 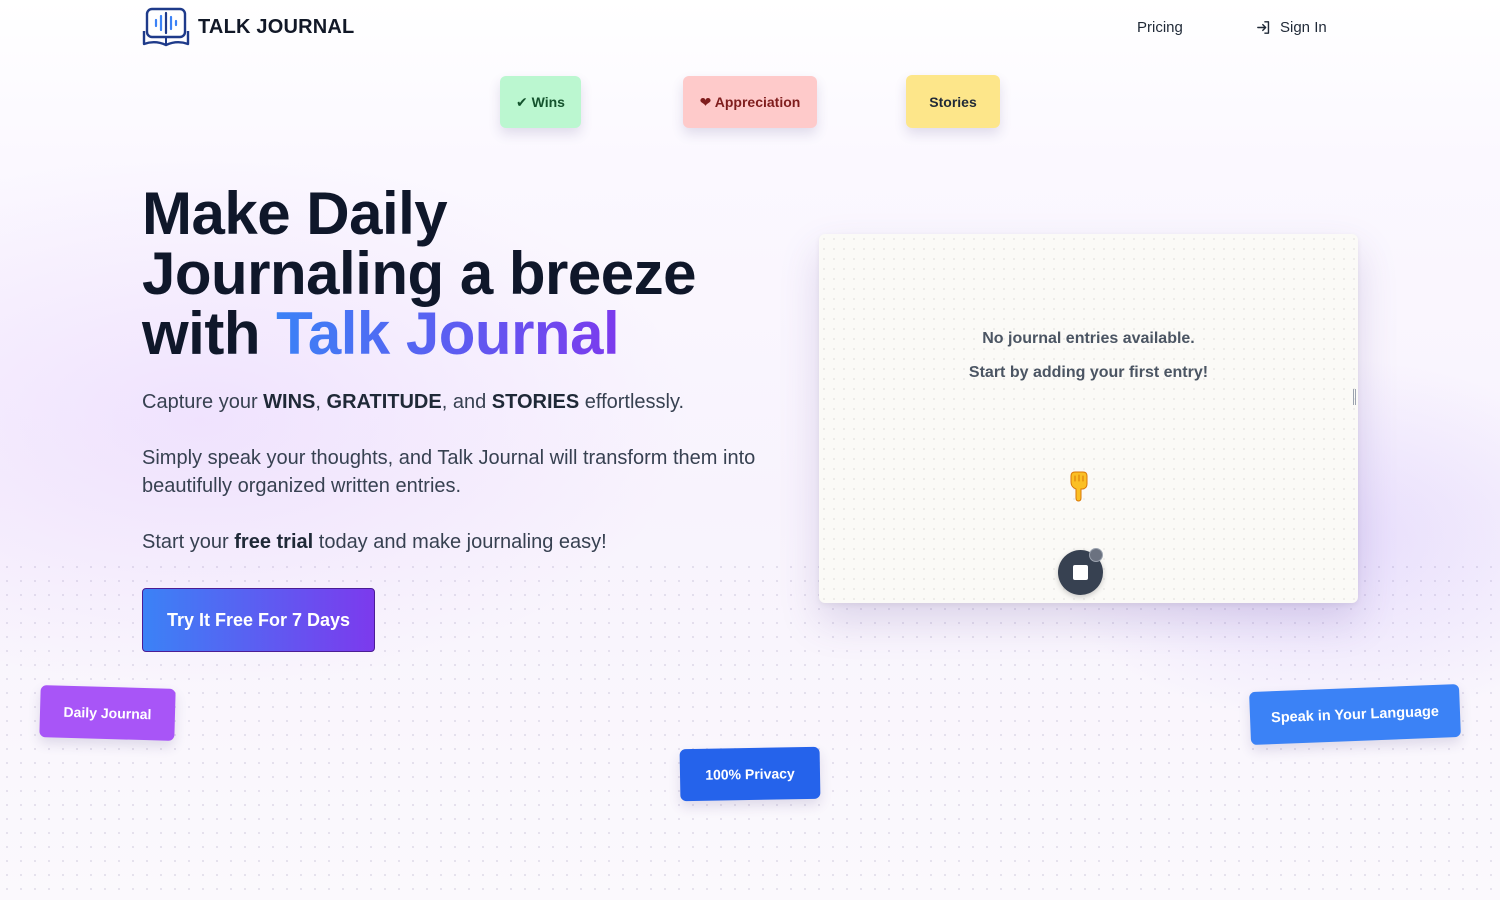 What do you see at coordinates (188, 542) in the screenshot?
I see `trial-text: Start your` at bounding box center [188, 542].